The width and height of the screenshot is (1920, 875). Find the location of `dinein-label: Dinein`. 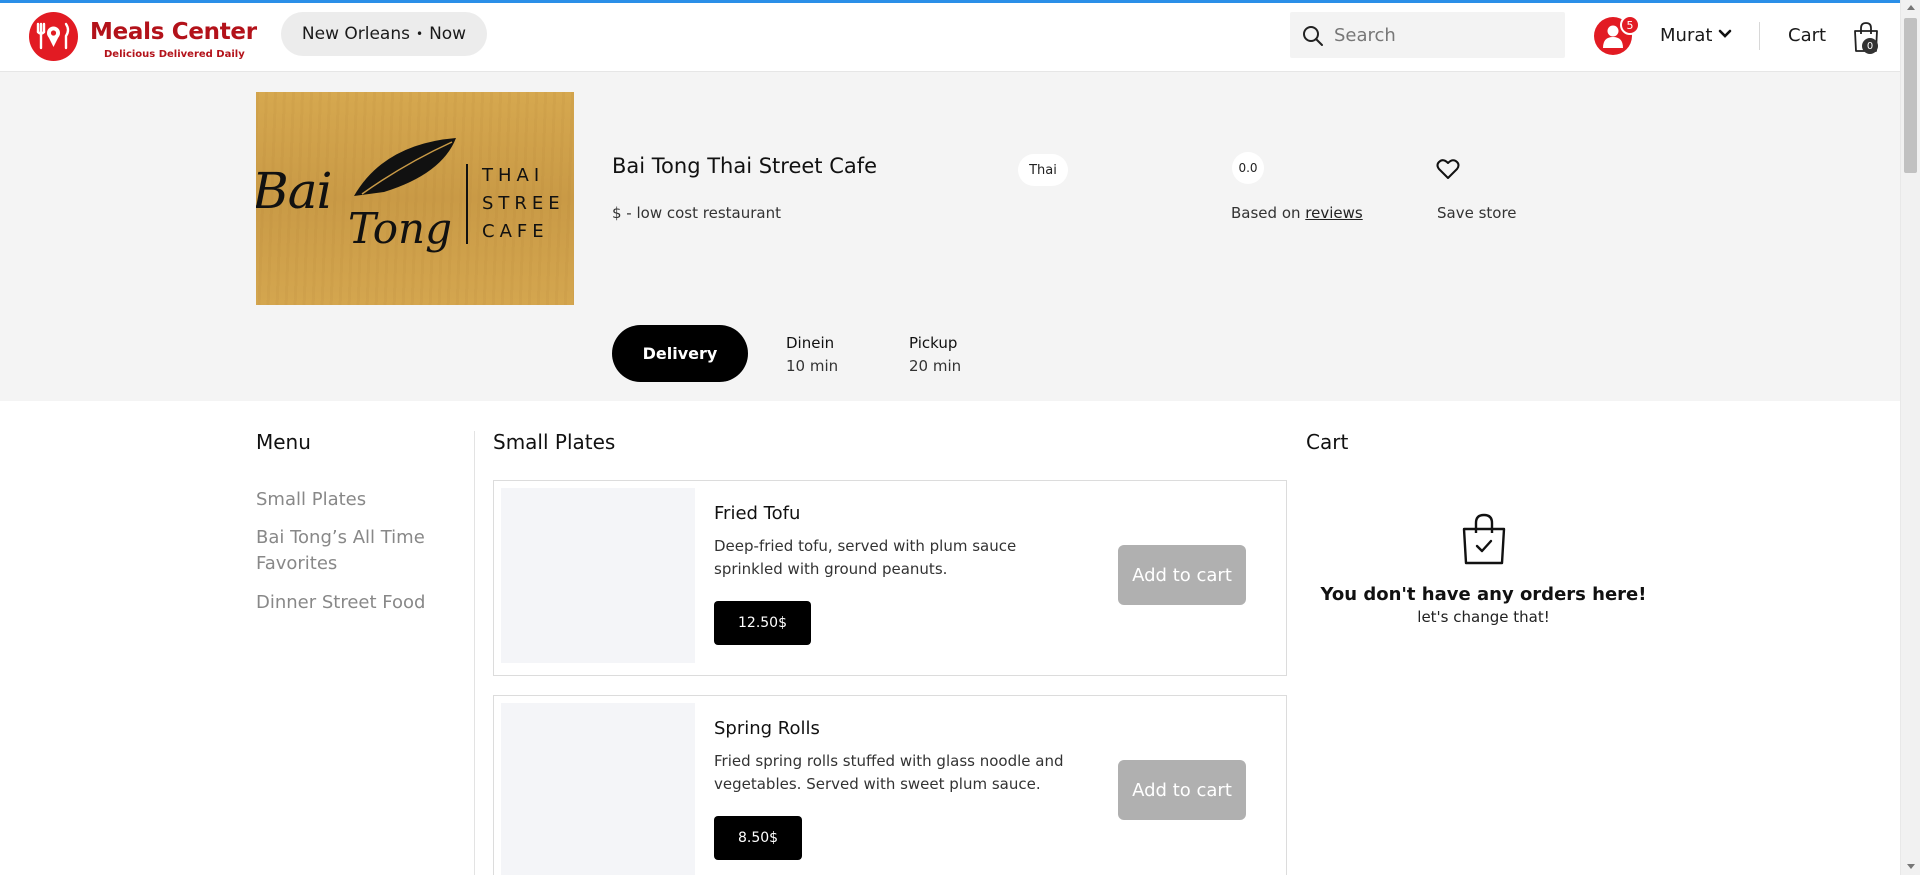

dinein-label: Dinein is located at coordinates (810, 343).